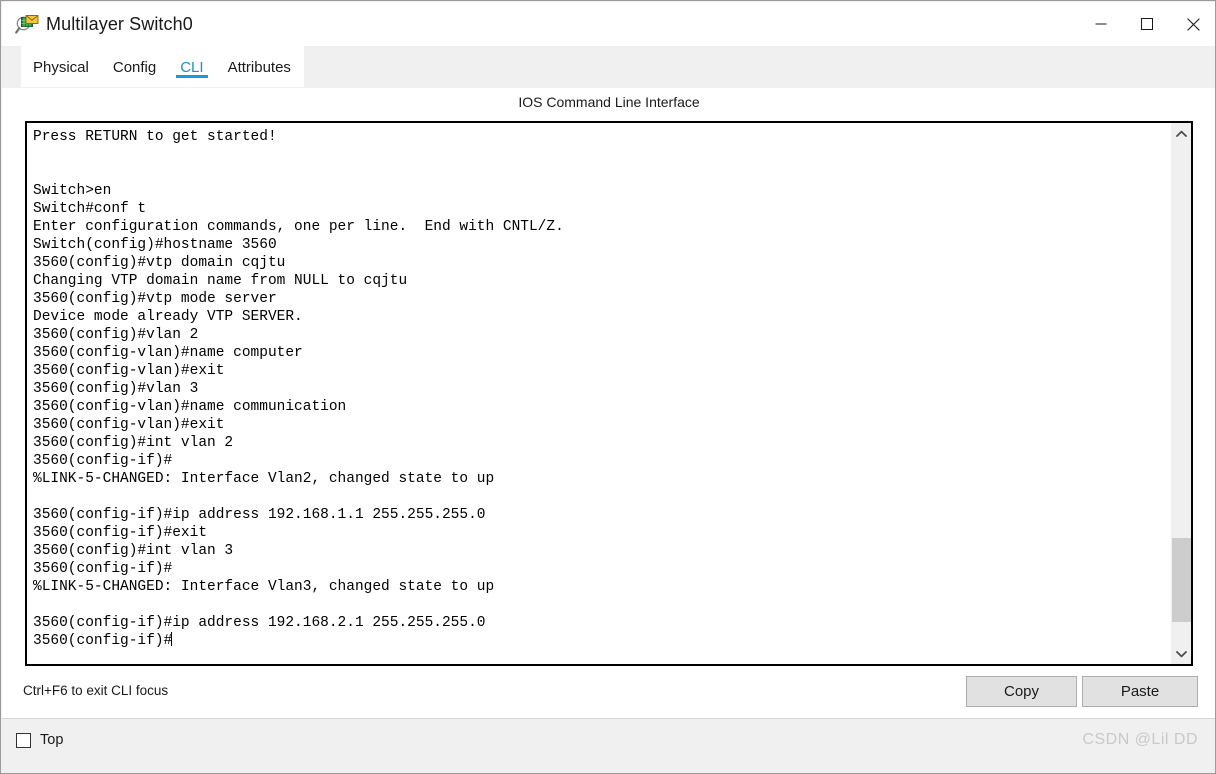 The width and height of the screenshot is (1216, 774). Describe the element at coordinates (1180, 393) in the screenshot. I see `cli-scrollbar` at that location.